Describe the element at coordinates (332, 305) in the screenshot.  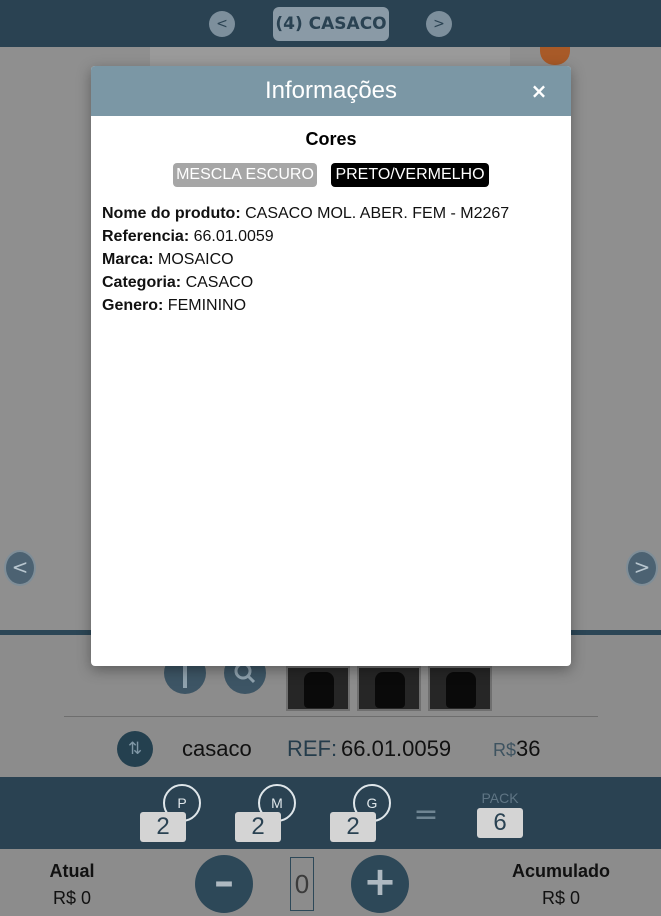
I see `detail-row-gender: Genero: FEMININO` at that location.